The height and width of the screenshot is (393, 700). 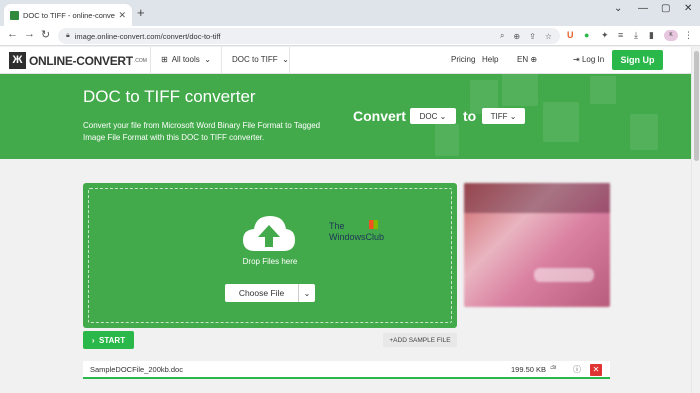 What do you see at coordinates (688, 8) in the screenshot?
I see `close-window-button: ✕` at bounding box center [688, 8].